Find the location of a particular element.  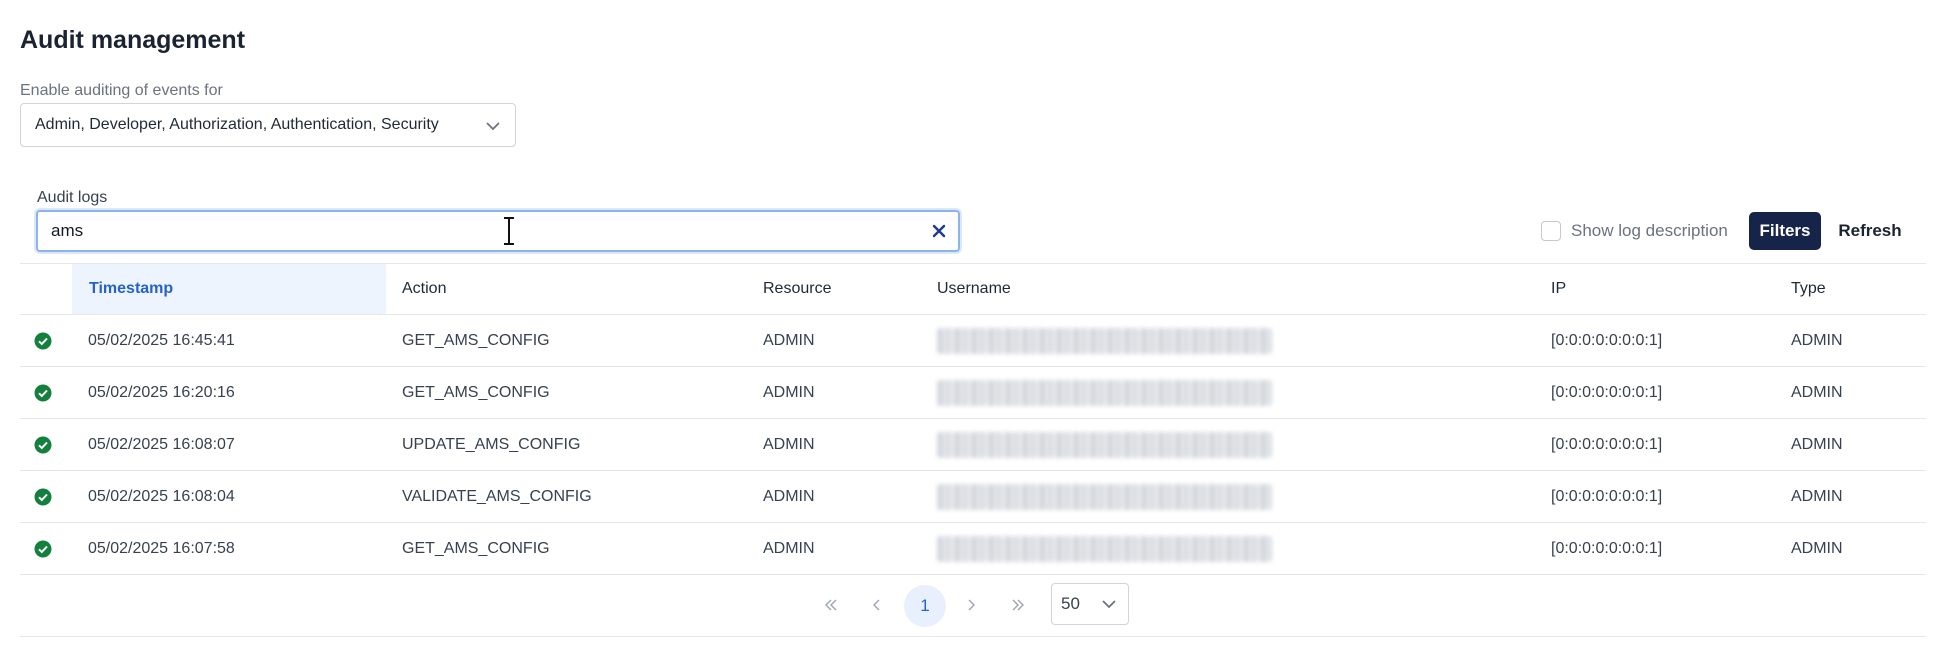

action-cell: VALIDATE_AMS_CONFIG is located at coordinates (497, 496).